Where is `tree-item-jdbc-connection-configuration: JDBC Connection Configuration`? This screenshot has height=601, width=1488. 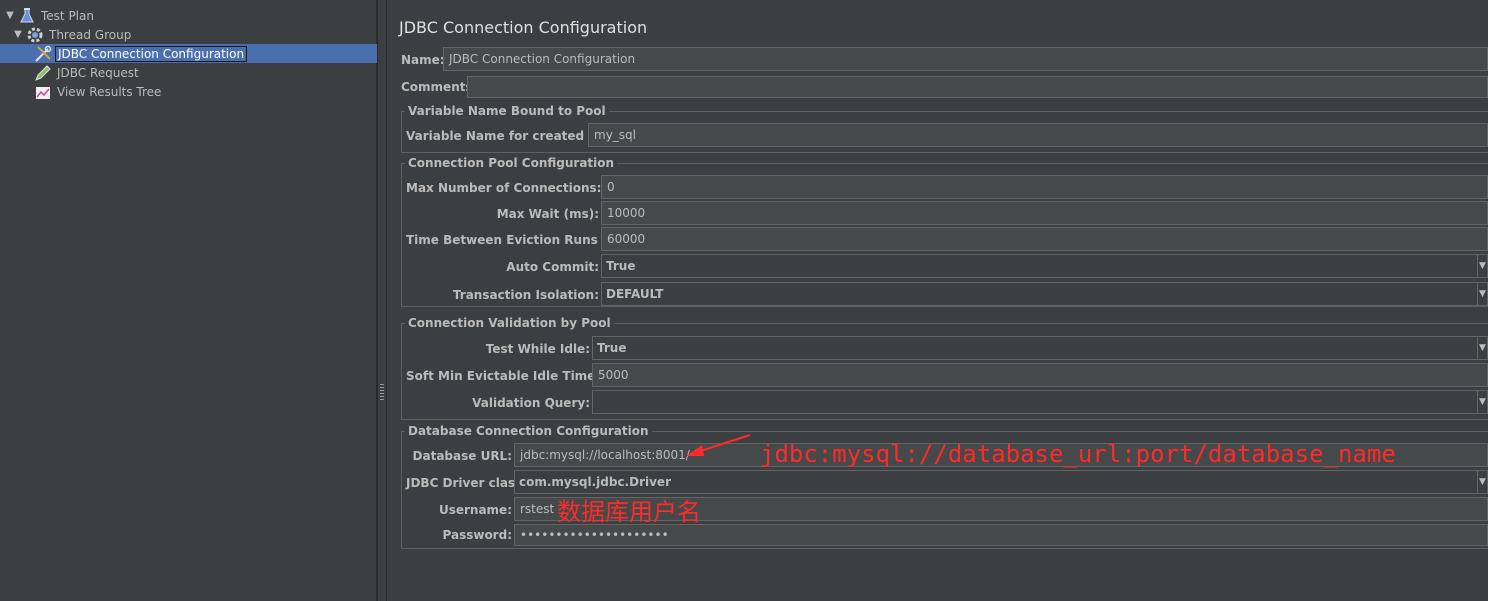 tree-item-jdbc-connection-configuration: JDBC Connection Configuration is located at coordinates (141, 53).